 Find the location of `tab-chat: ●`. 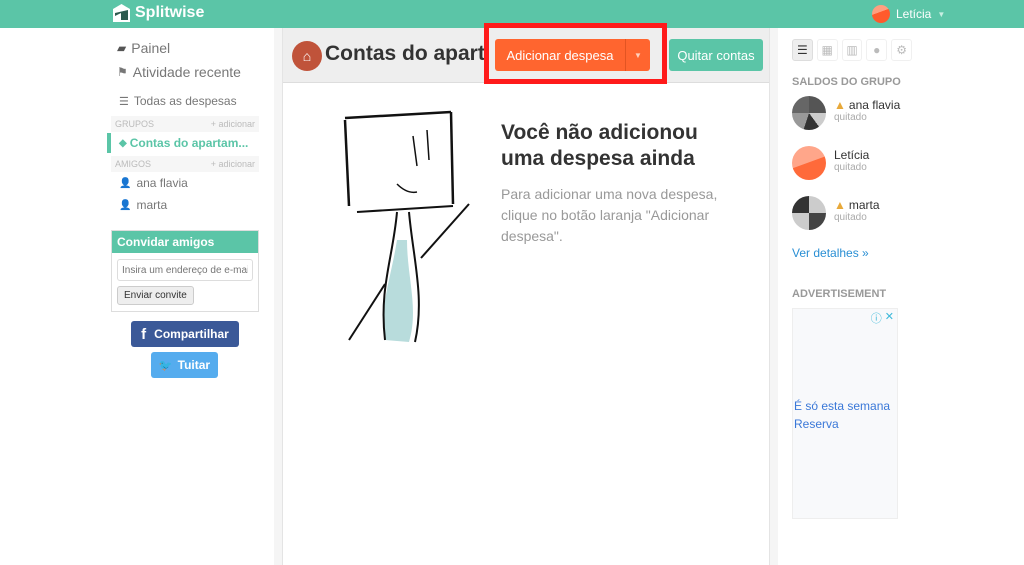

tab-chat: ● is located at coordinates (877, 50).